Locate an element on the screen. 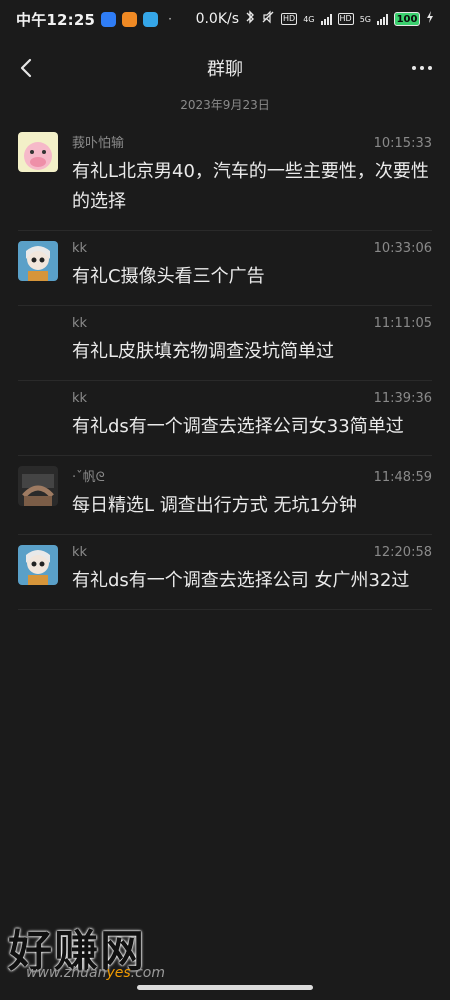 The width and height of the screenshot is (450, 1000). home-indicator is located at coordinates (225, 987).